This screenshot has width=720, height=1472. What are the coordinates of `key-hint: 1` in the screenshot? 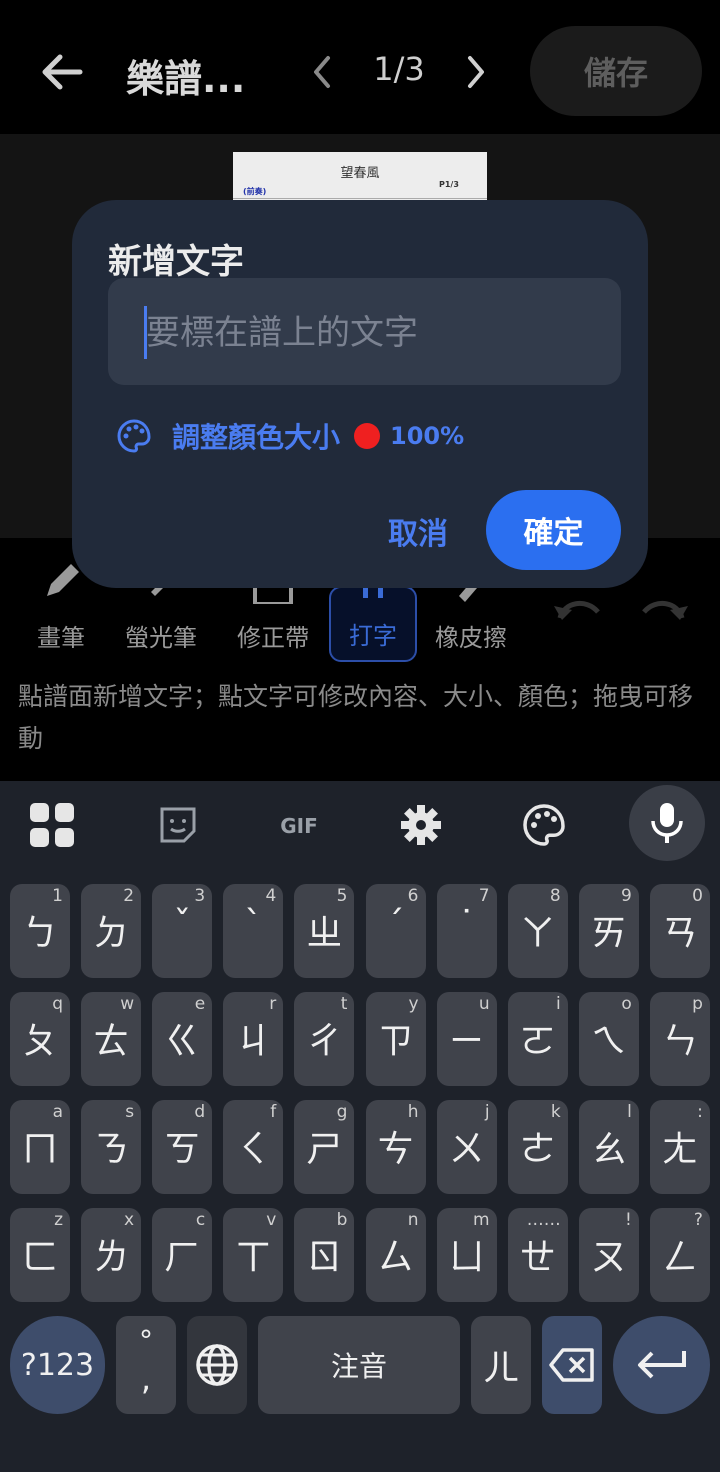 It's located at (57, 896).